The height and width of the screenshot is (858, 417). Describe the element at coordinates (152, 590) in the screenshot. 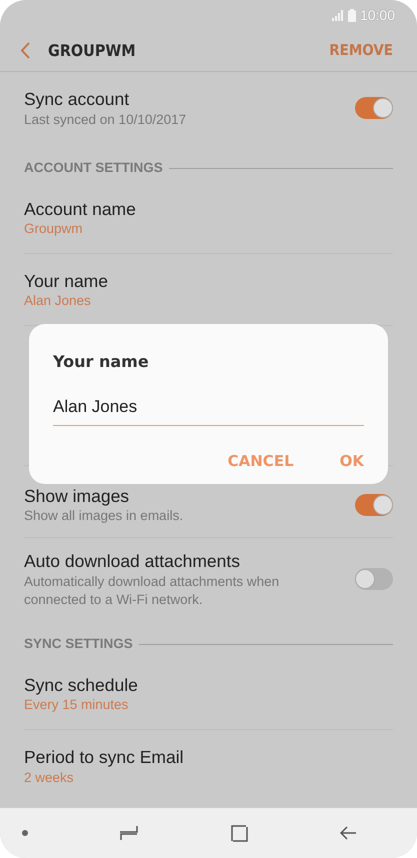

I see `row-subtitle: Automatically download attachments when connected to a Wi-Fi network.` at that location.